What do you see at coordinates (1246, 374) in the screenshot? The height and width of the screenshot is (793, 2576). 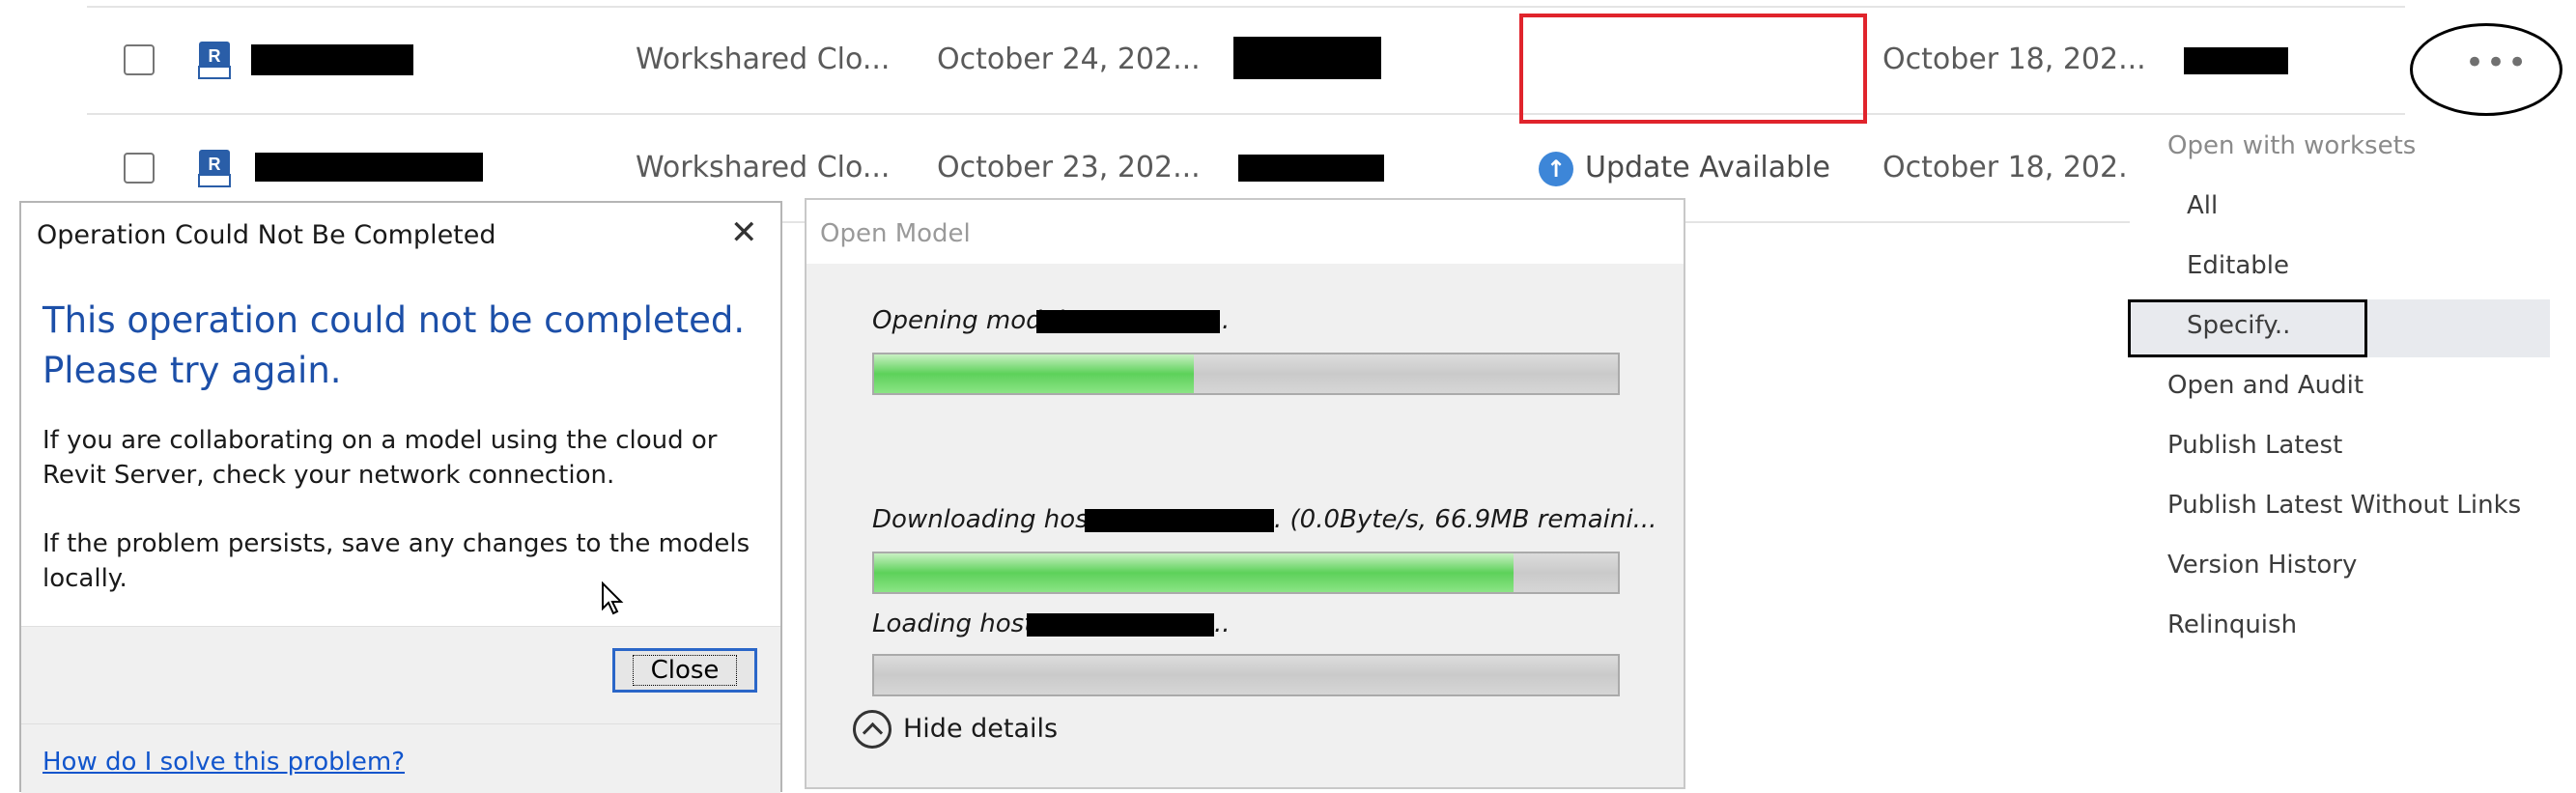 I see `opening-progress-bar` at bounding box center [1246, 374].